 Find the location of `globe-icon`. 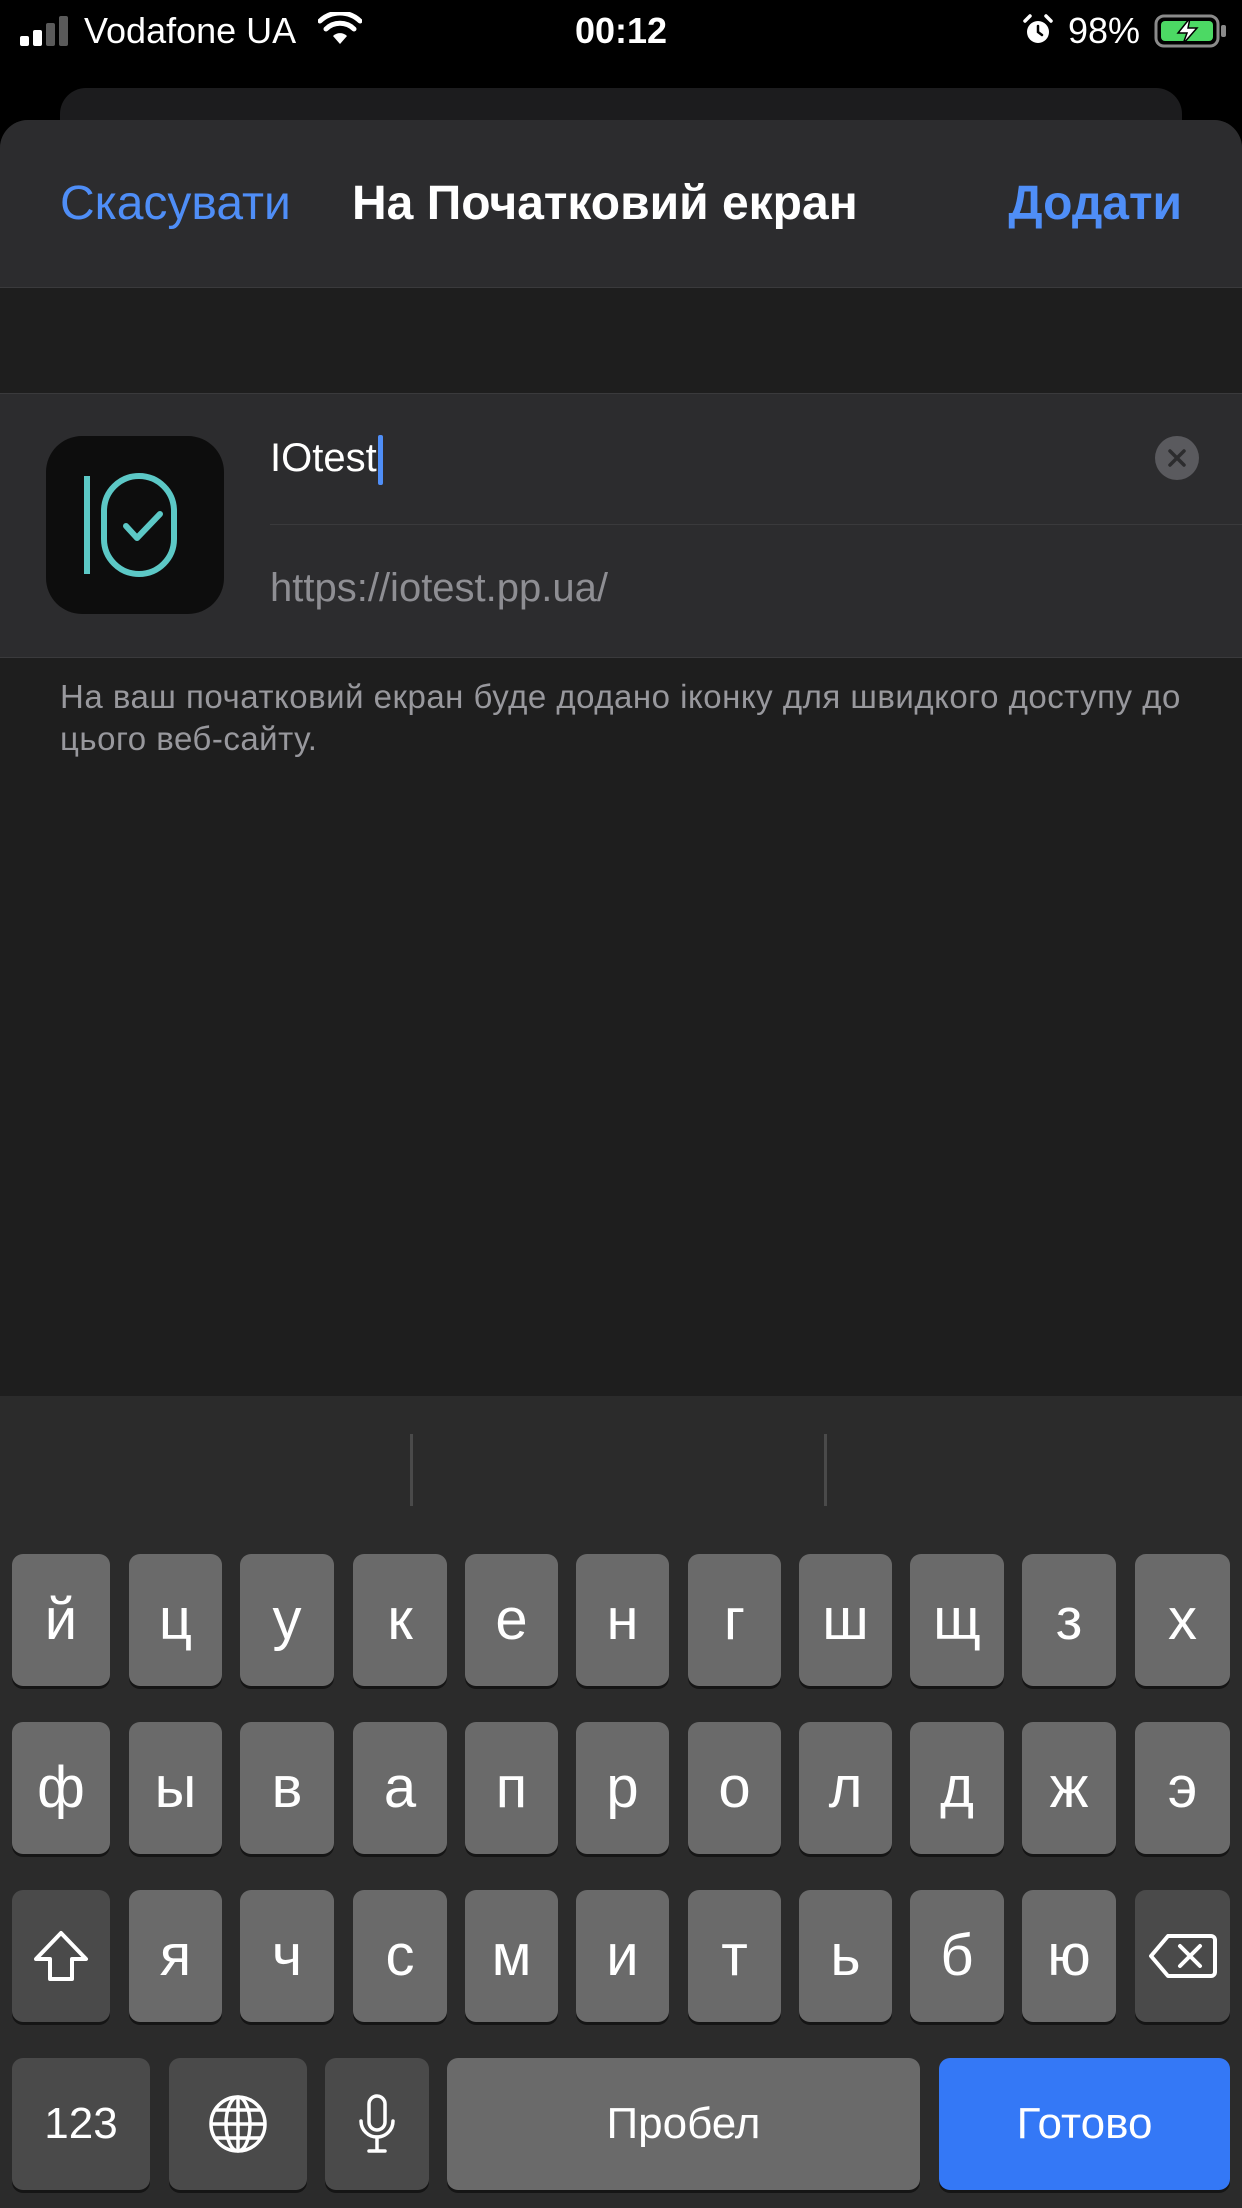

globe-icon is located at coordinates (238, 2124).